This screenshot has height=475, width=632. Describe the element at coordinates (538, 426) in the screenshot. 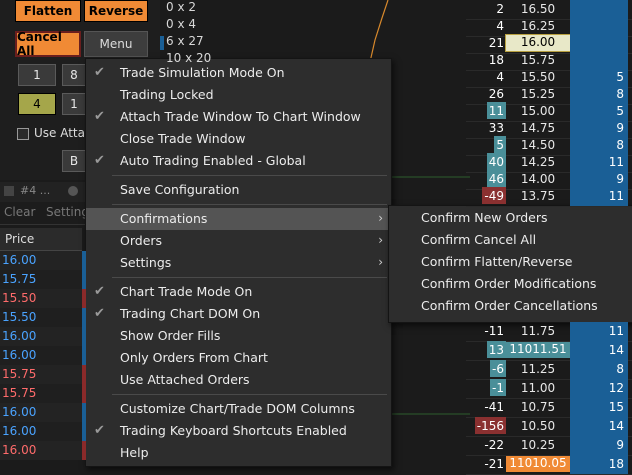

I see `dom-price-cell: 10.50` at that location.